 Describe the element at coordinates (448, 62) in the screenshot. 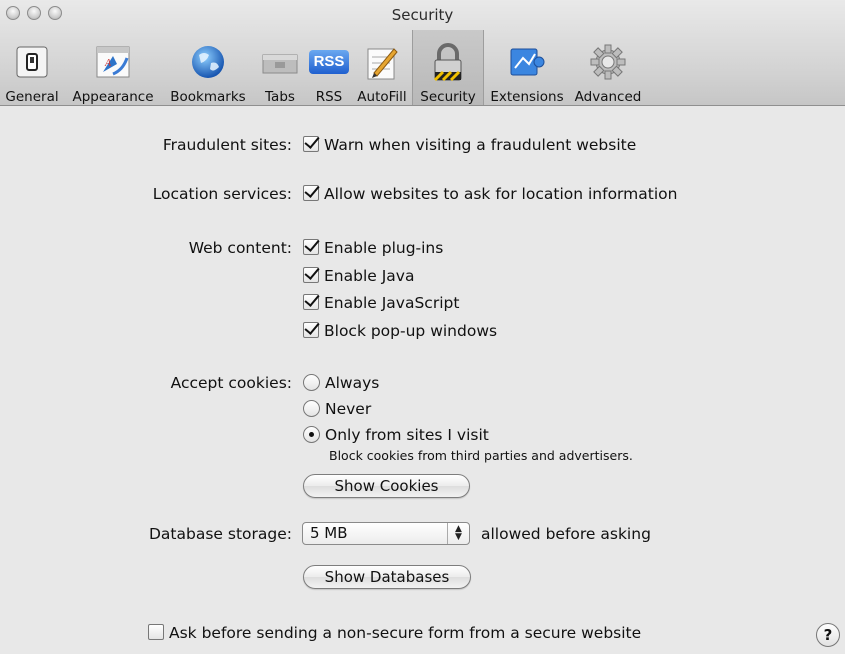

I see `lock-icon` at that location.